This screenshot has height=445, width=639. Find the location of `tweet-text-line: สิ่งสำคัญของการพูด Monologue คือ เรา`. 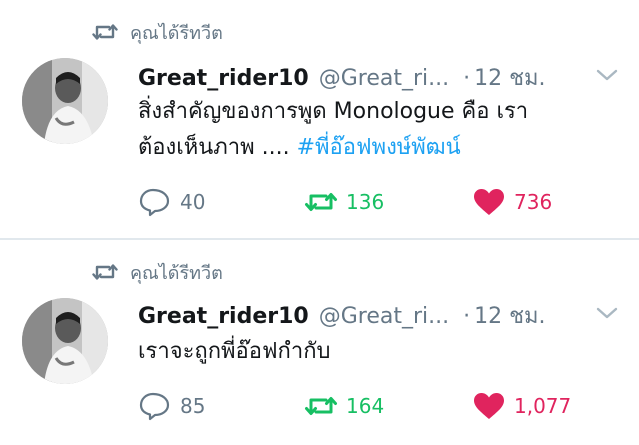

tweet-text-line: สิ่งสำคัญของการพูด Monologue คือ เรา is located at coordinates (333, 111).